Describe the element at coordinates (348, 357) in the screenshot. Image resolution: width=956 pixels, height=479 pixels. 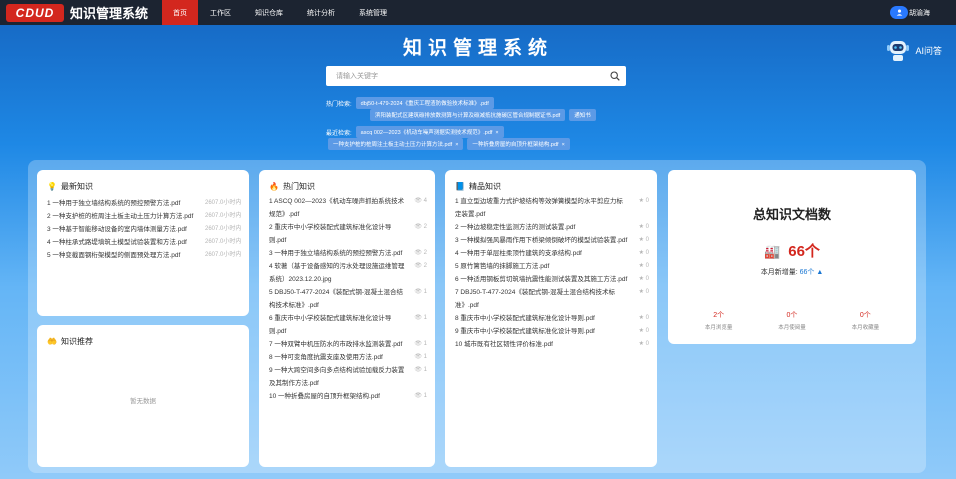
I see `list-item: 8 一种可变角度抗震支座及使用方法.pdf 👁 1` at that location.